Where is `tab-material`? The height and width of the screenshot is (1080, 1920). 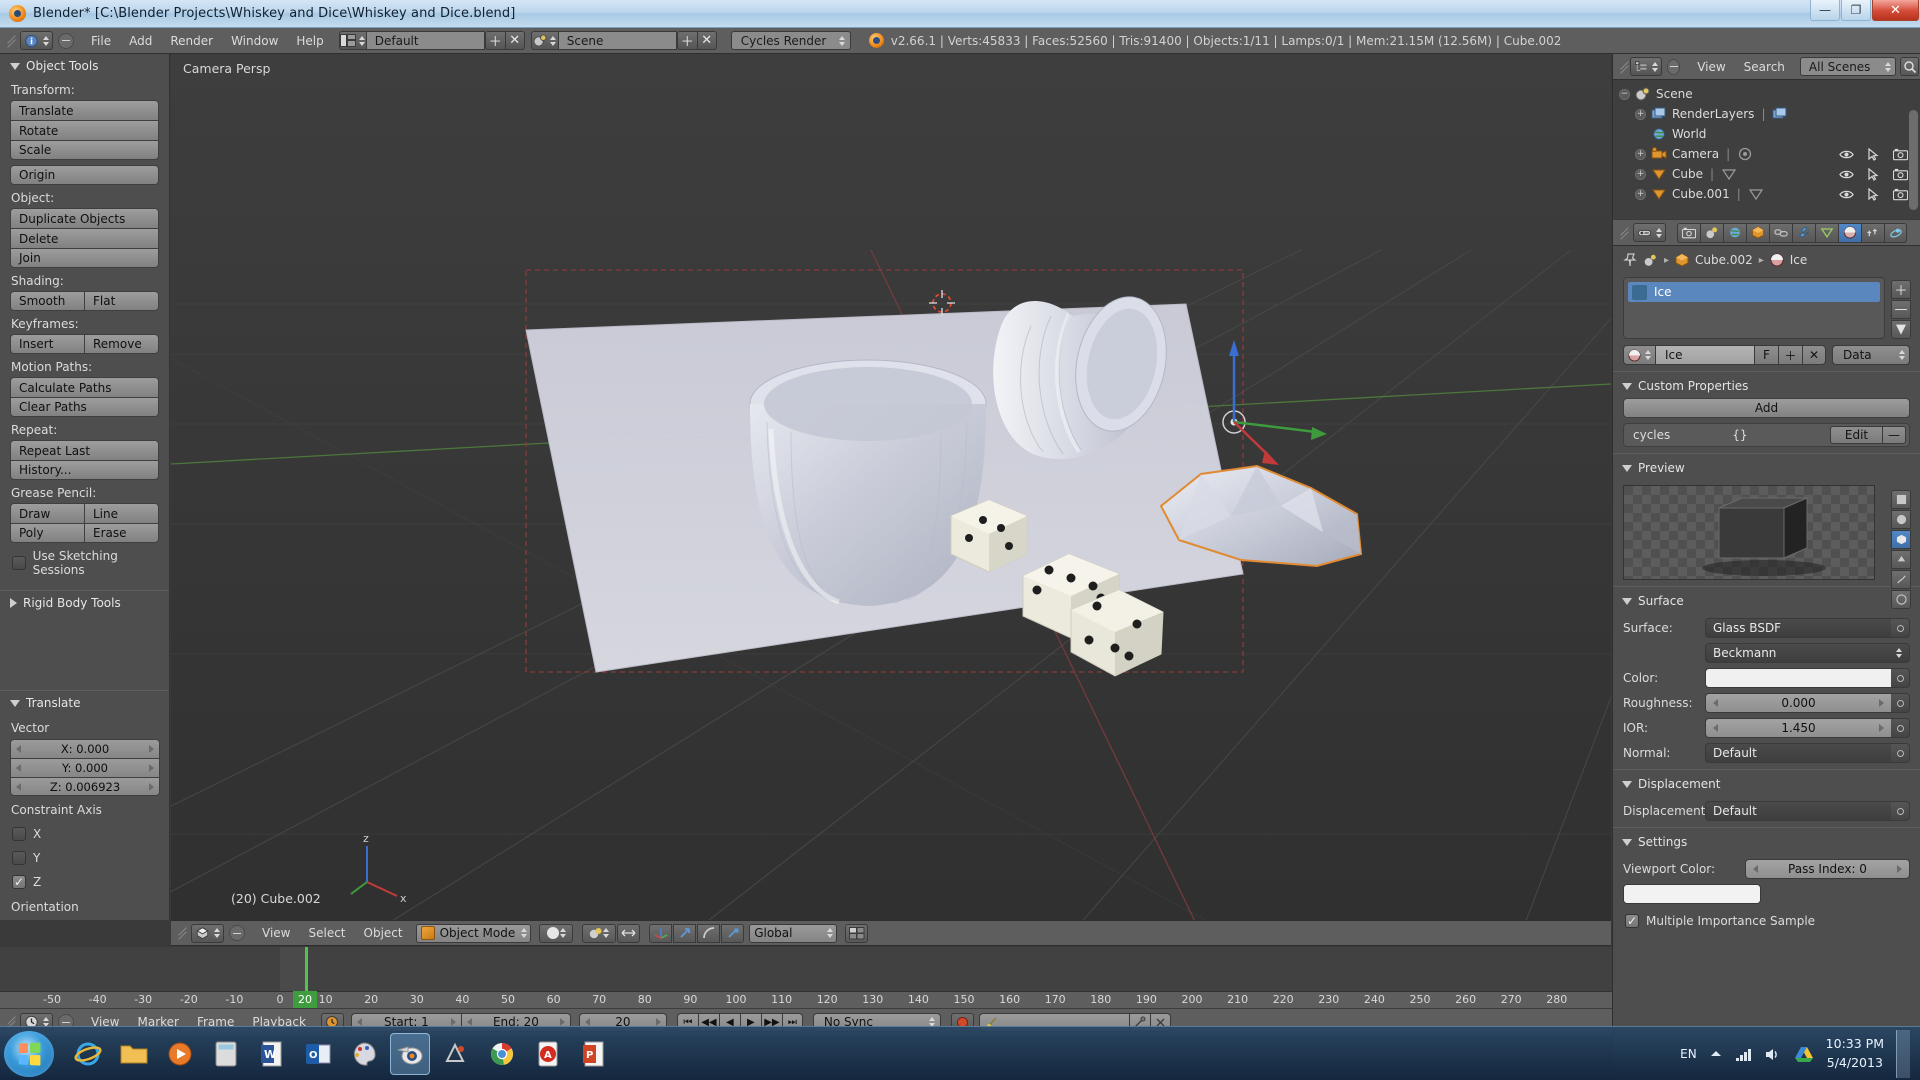 tab-material is located at coordinates (1849, 232).